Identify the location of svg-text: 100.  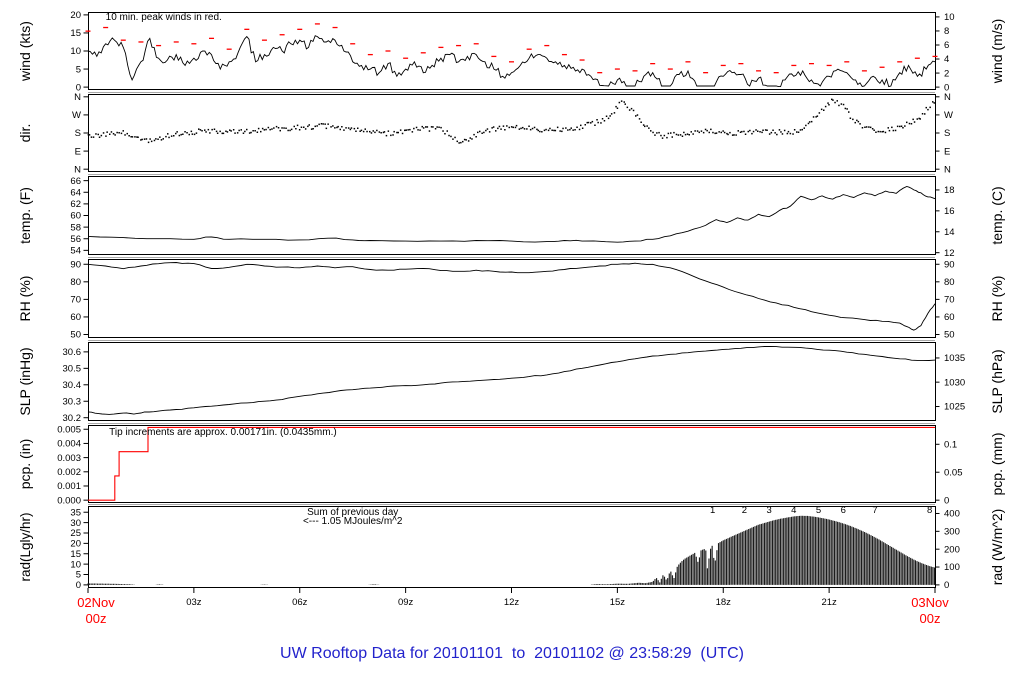
(952, 567).